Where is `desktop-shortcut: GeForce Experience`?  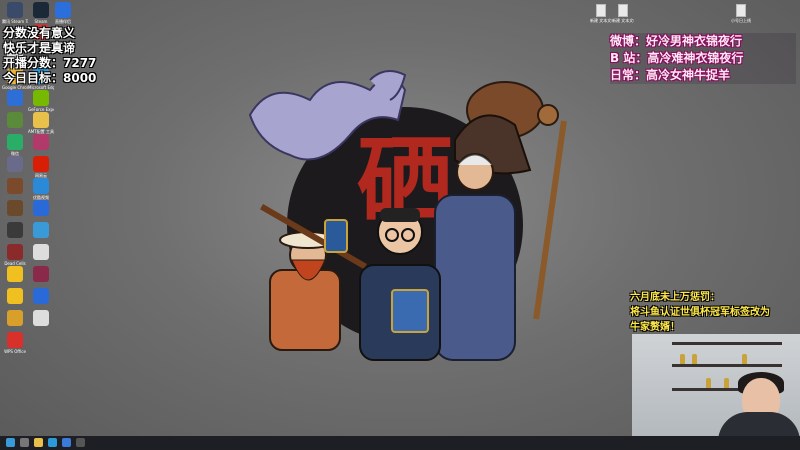
desktop-shortcut: GeForce Experience is located at coordinates (41, 101).